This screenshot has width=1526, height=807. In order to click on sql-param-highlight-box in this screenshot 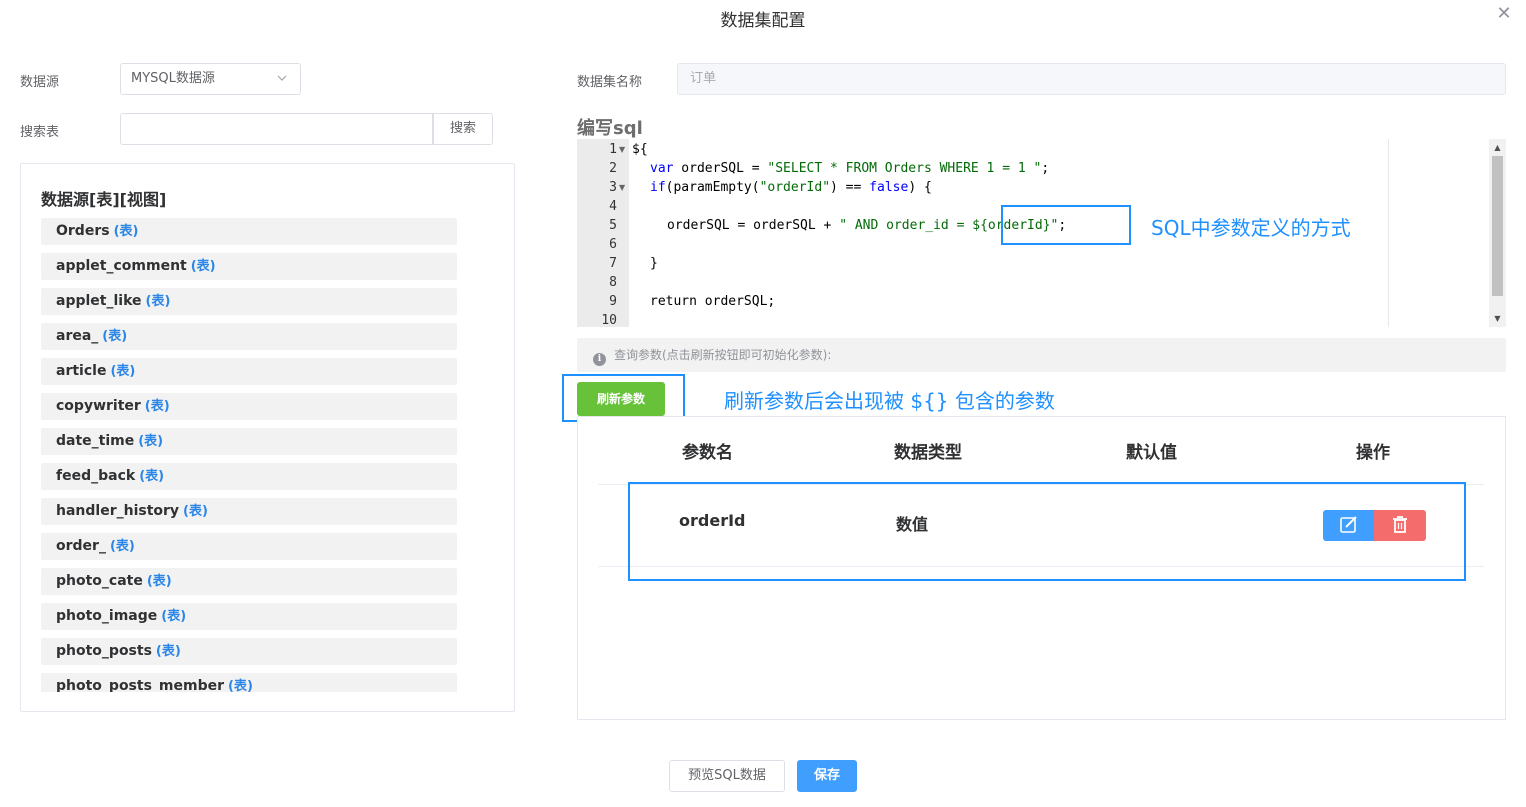, I will do `click(1066, 225)`.